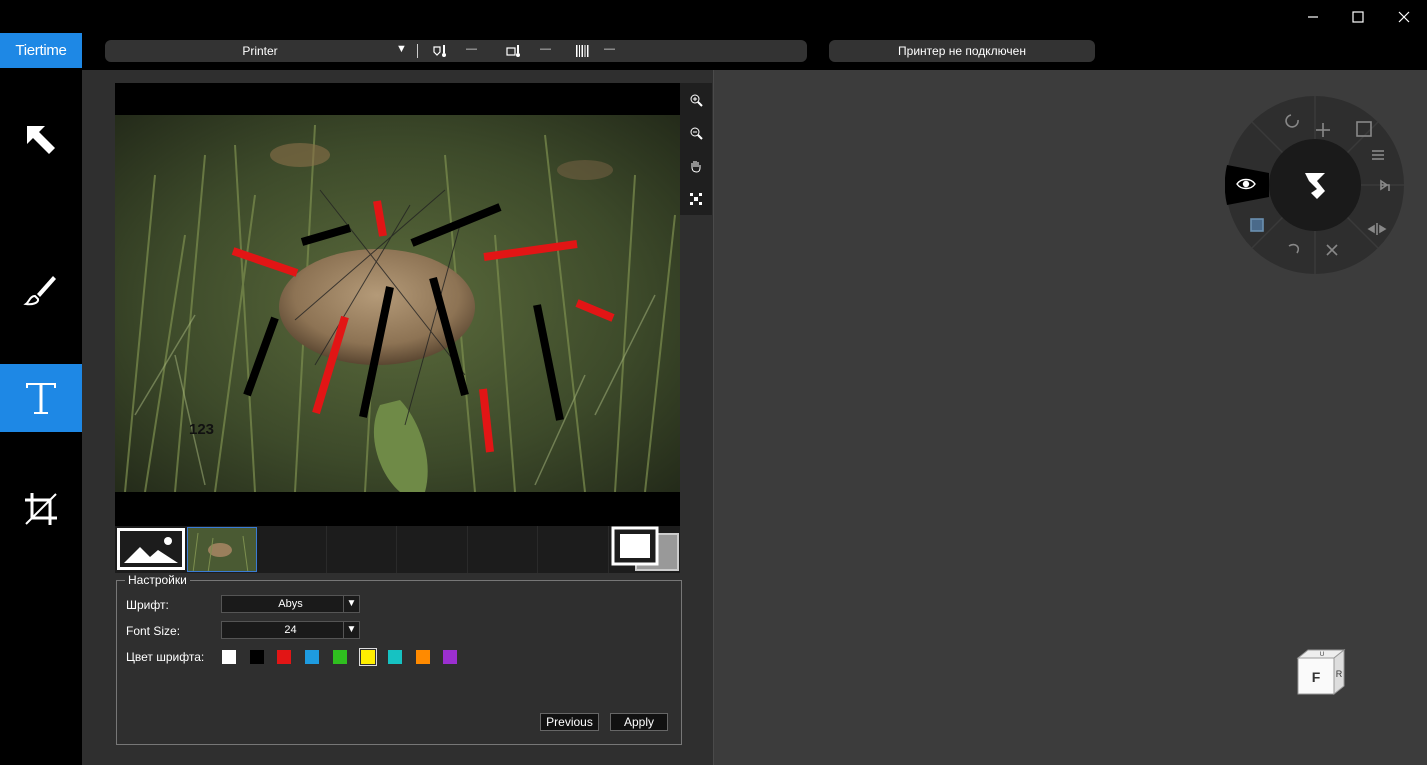  I want to click on left-sidebar, so click(41, 417).